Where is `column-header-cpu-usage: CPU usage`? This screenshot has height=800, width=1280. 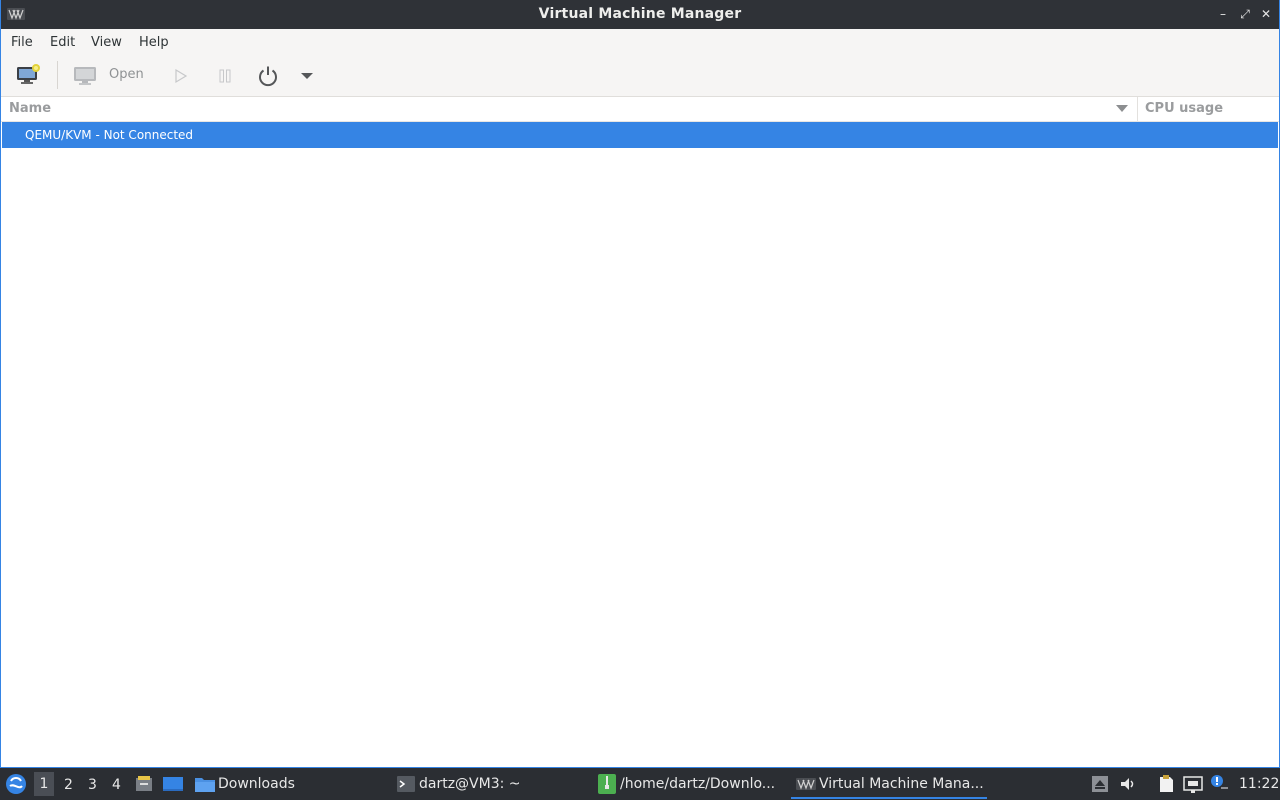
column-header-cpu-usage: CPU usage is located at coordinates (1184, 108).